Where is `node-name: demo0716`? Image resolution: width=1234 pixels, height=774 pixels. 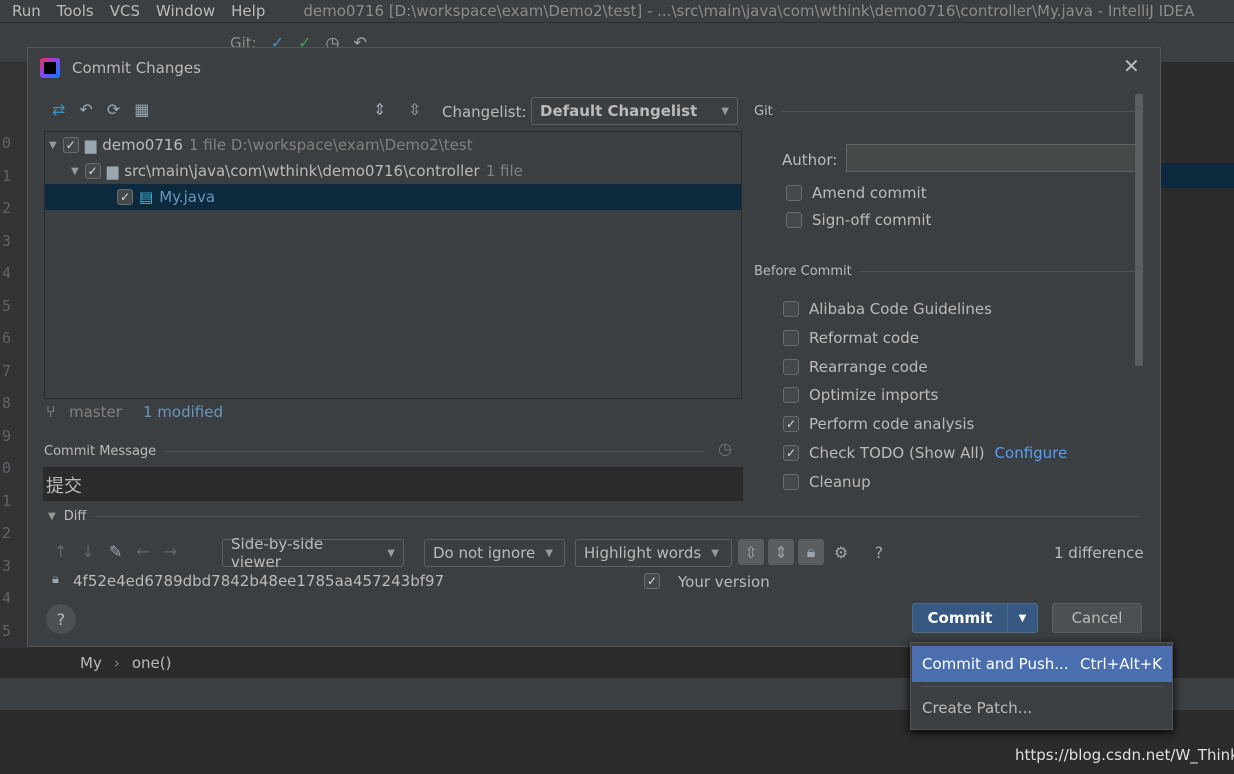 node-name: demo0716 is located at coordinates (142, 145).